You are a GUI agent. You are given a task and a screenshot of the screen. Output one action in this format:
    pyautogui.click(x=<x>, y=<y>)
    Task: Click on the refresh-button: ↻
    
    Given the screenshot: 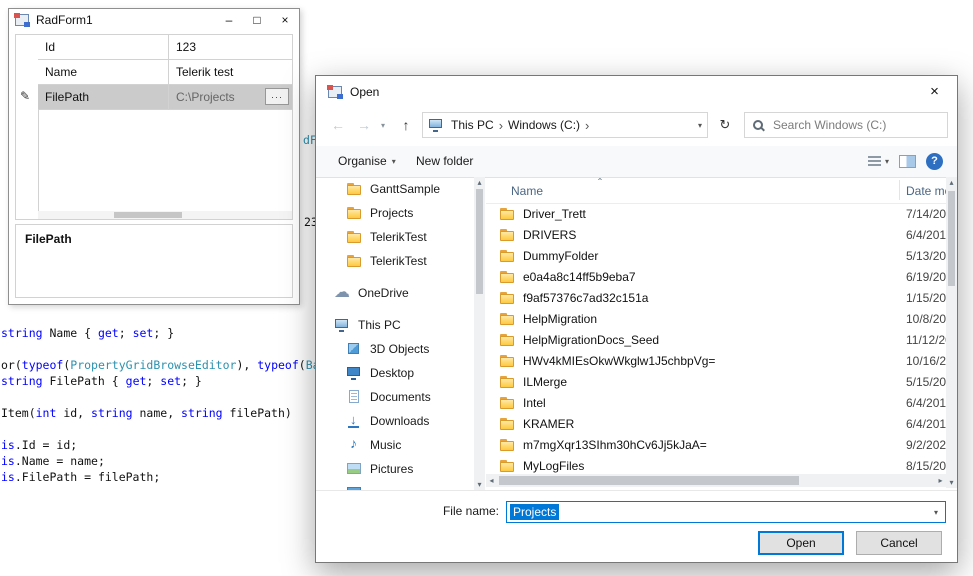 What is the action you would take?
    pyautogui.click(x=725, y=125)
    